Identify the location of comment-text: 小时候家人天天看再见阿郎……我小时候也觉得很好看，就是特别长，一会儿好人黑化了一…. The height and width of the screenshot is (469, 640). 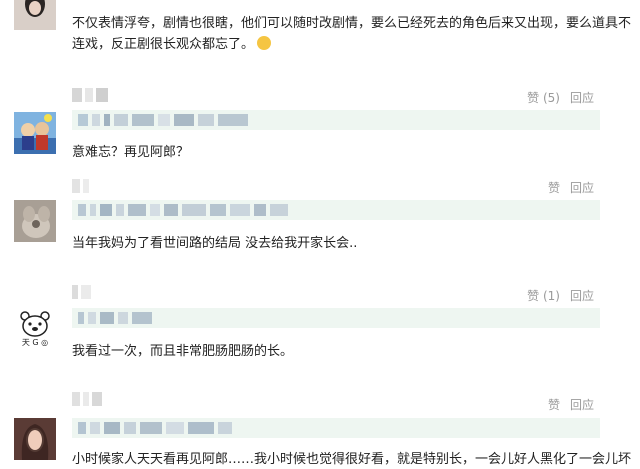
(352, 459).